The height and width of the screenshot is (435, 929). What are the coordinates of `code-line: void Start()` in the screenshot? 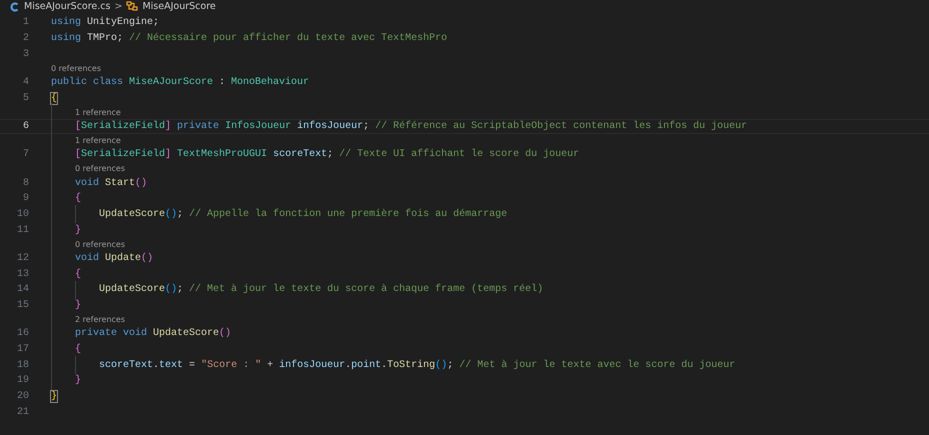 It's located at (111, 183).